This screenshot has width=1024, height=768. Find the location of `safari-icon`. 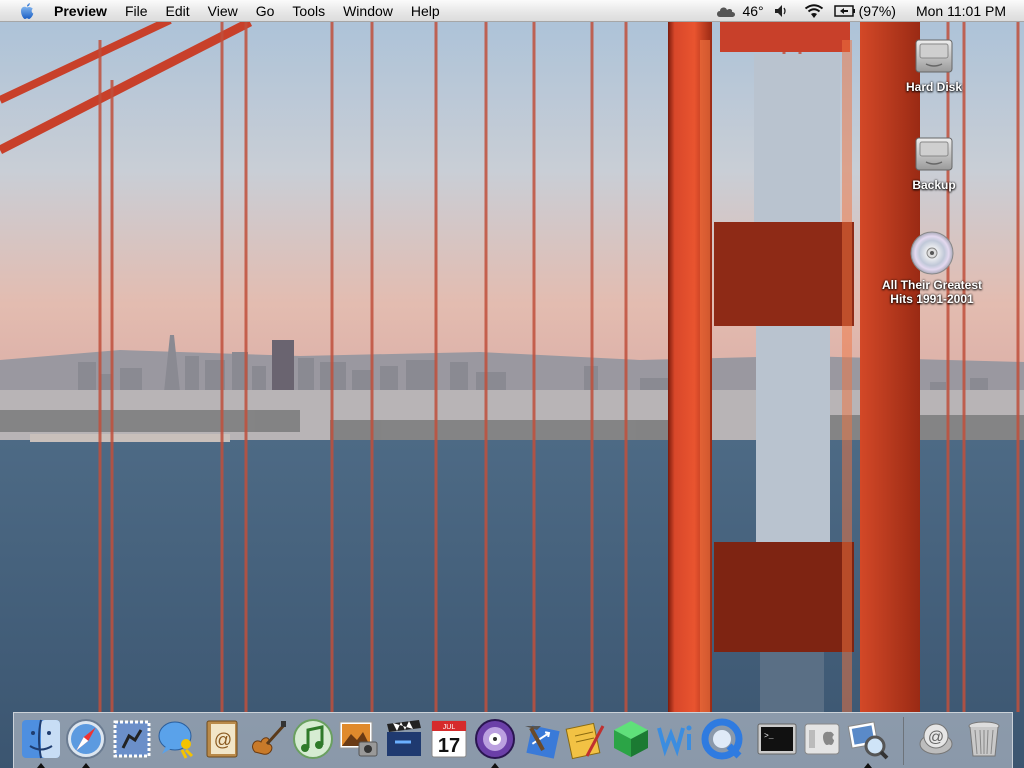

safari-icon is located at coordinates (86, 739).